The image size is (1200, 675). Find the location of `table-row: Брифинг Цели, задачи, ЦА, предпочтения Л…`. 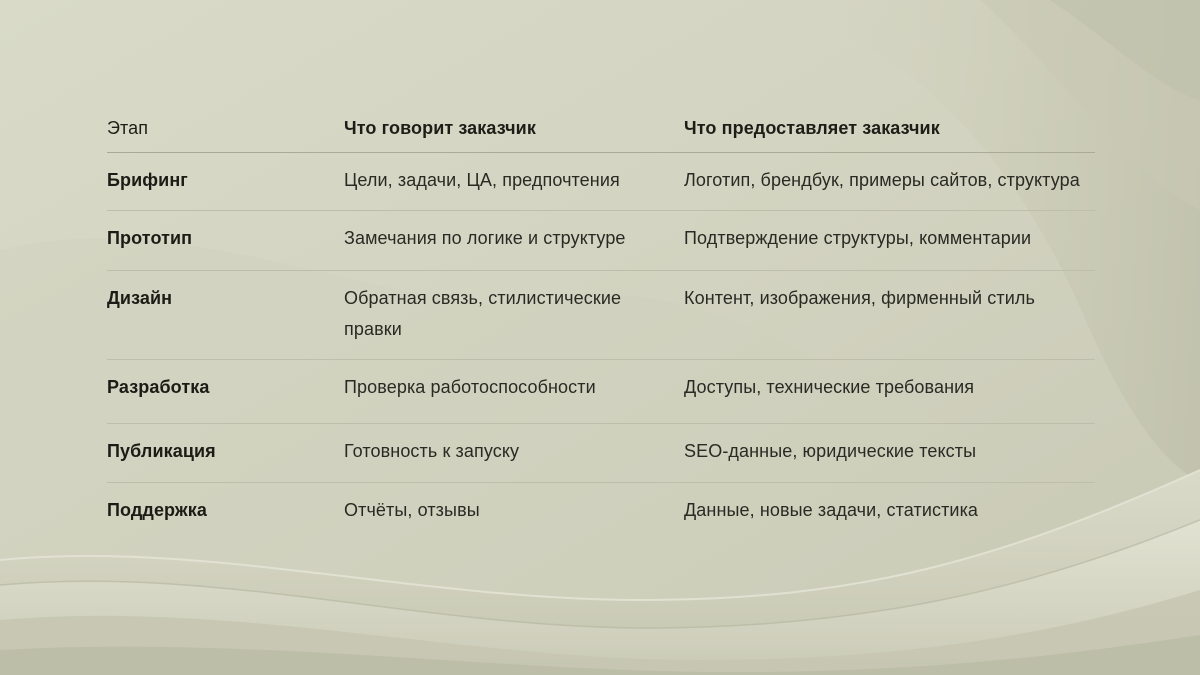

table-row: Брифинг Цели, задачи, ЦА, предпочтения Л… is located at coordinates (601, 181).